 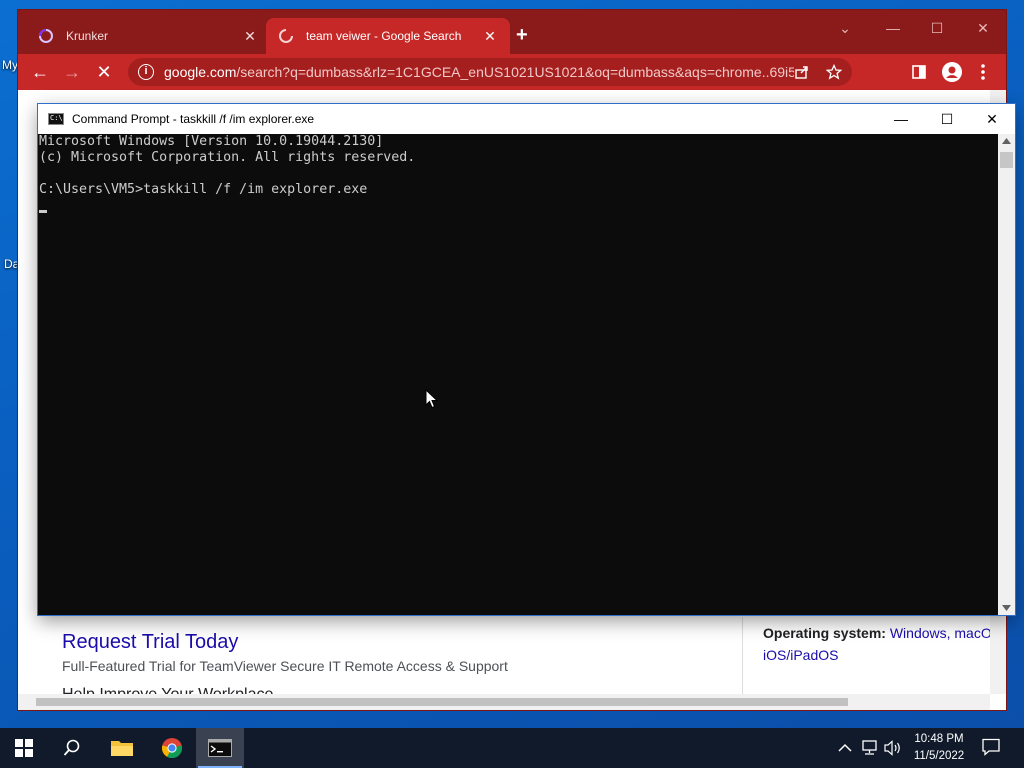 I want to click on taskbar-search-button, so click(x=72, y=748).